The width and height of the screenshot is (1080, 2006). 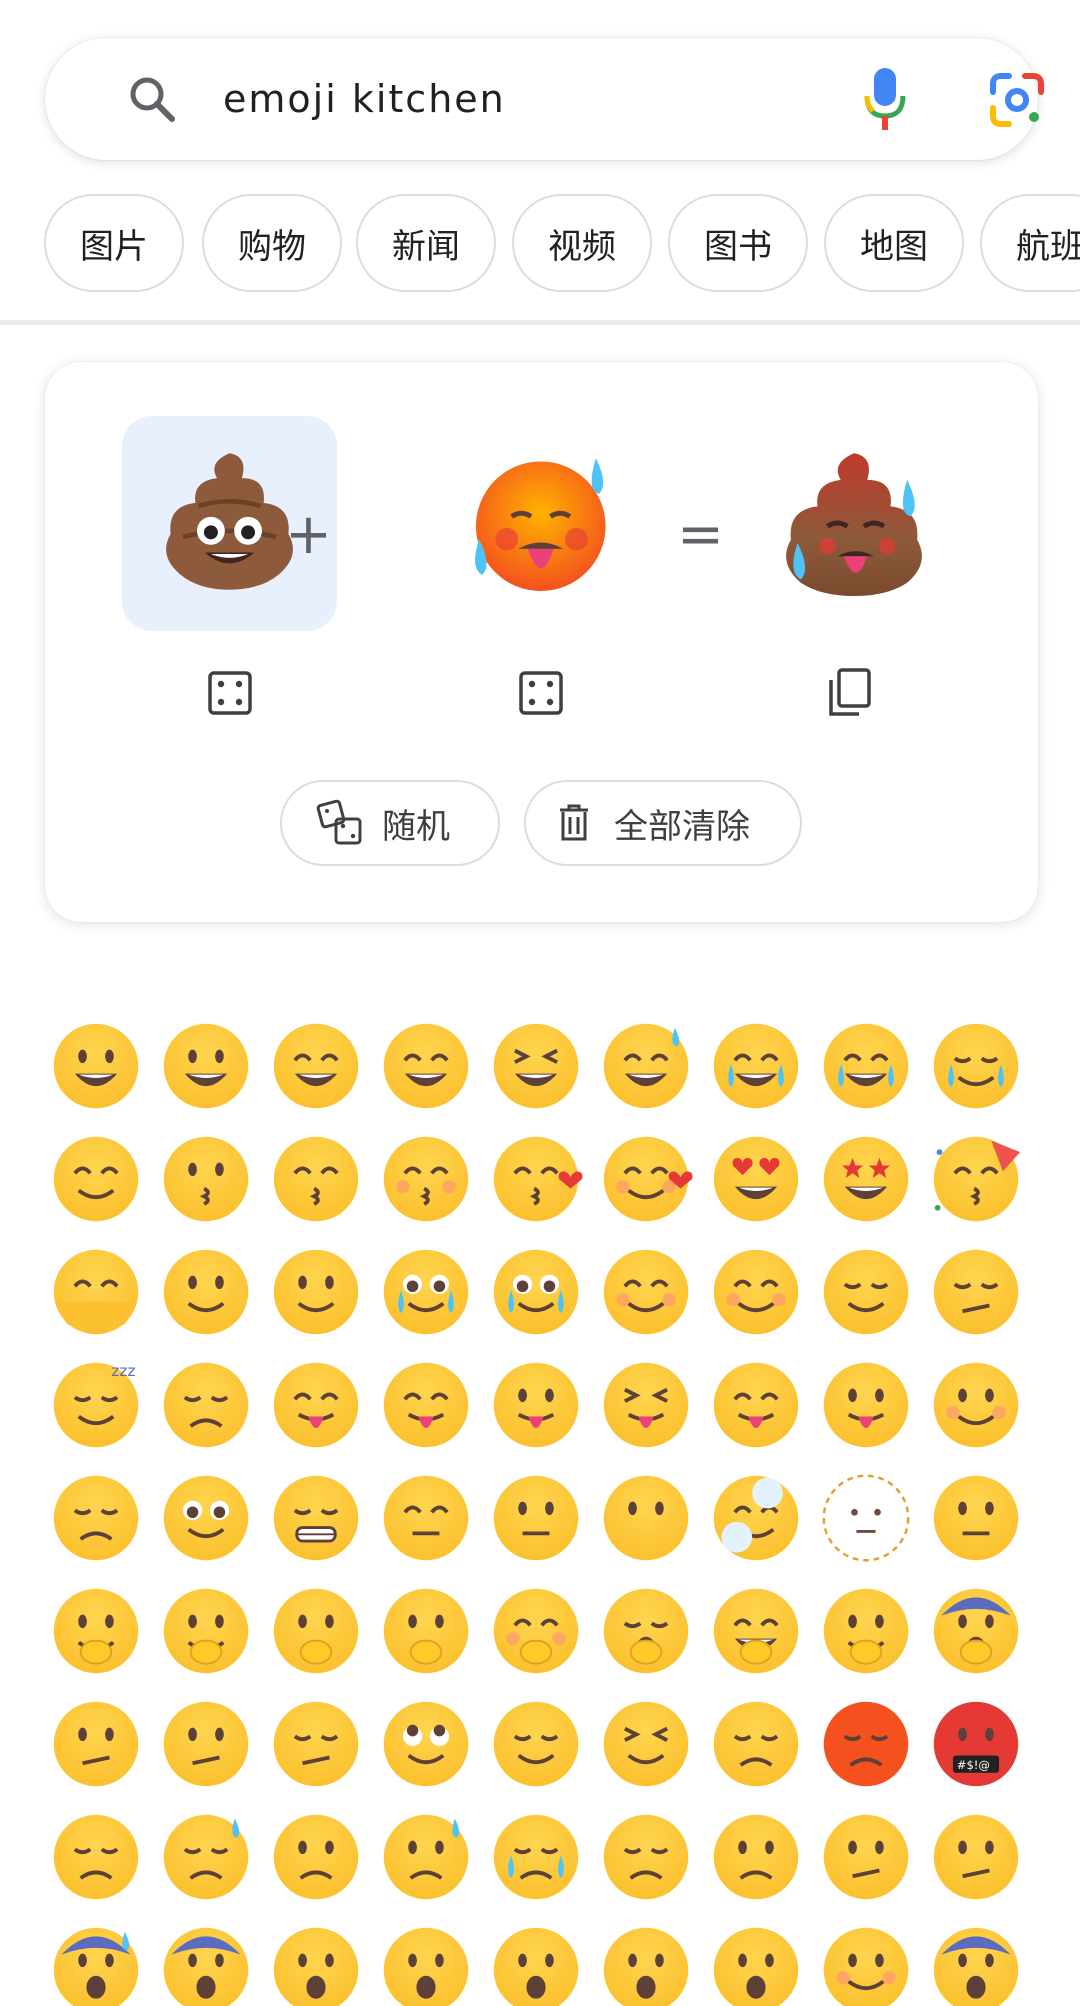 I want to click on scream-emoji-icon, so click(x=976, y=1631).